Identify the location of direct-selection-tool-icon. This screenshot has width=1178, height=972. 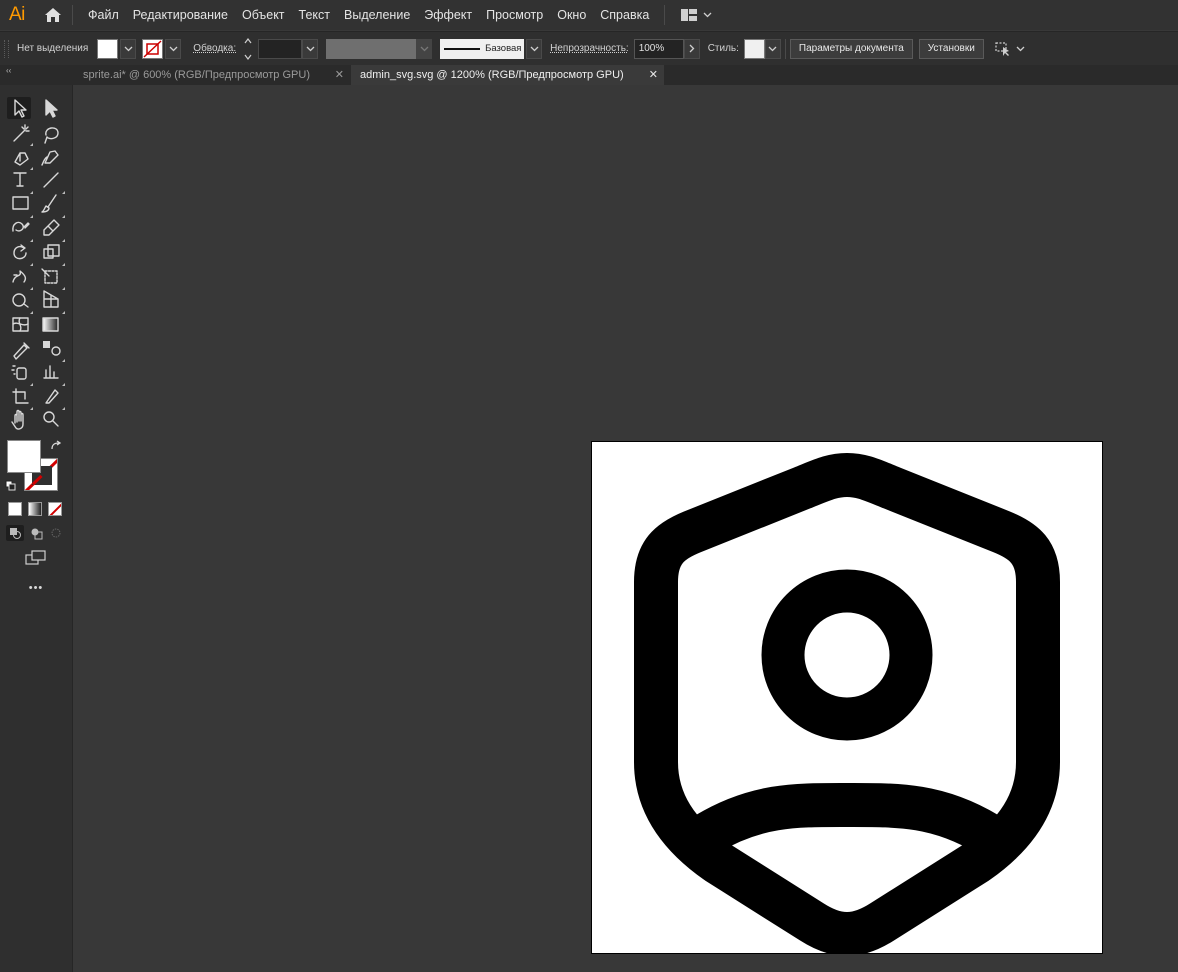
(50, 108).